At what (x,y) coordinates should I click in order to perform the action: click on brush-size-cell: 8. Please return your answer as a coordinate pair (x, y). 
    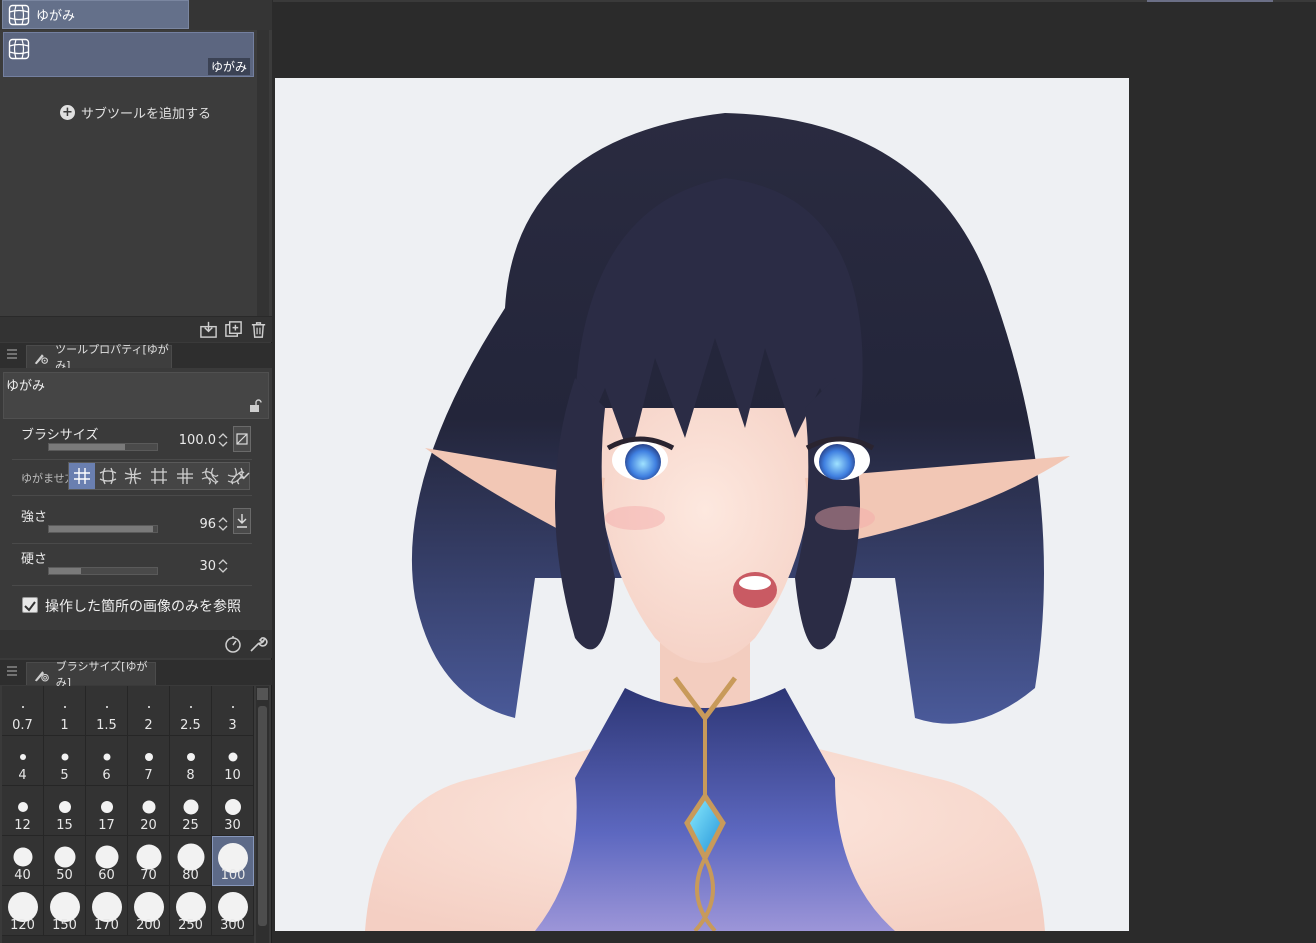
    Looking at the image, I should click on (191, 761).